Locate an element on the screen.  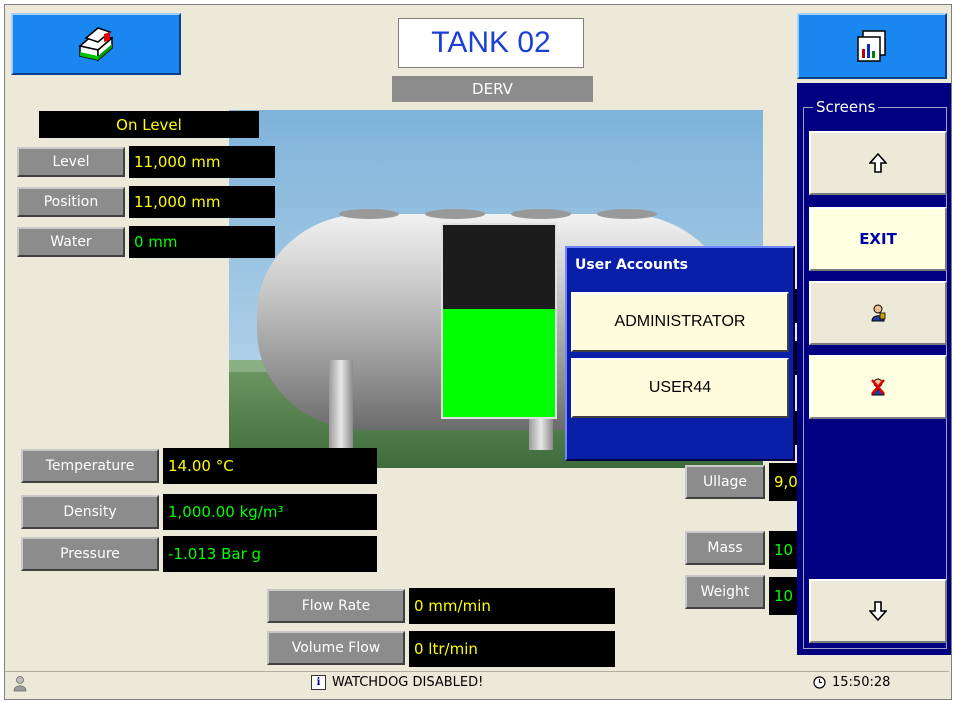
watchdog-text: WATCHDOG DISABLED! is located at coordinates (408, 682).